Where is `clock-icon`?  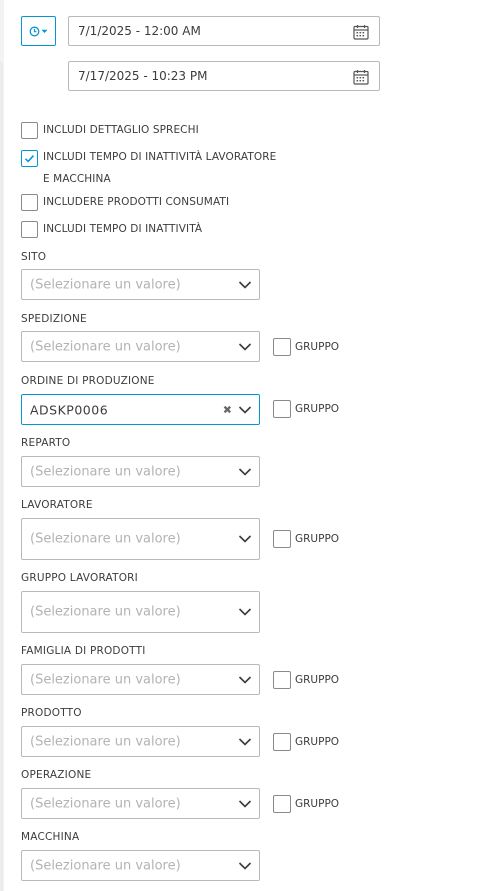
clock-icon is located at coordinates (34, 31).